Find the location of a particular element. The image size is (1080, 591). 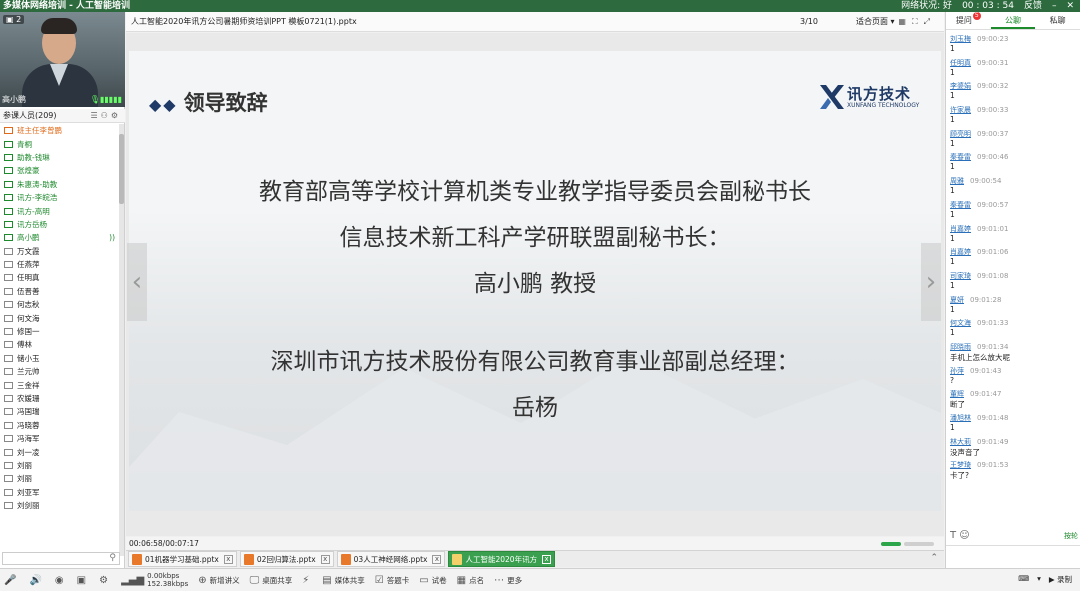

collapse-tabs-icon: ⌃ is located at coordinates (934, 558).